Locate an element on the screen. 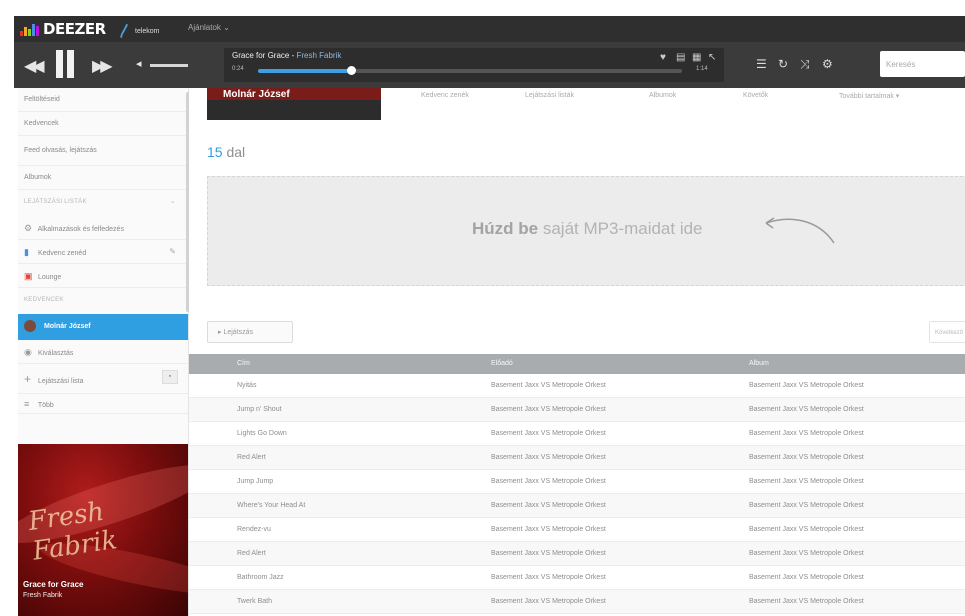 This screenshot has height=616, width=965. tab-more: További tartalmak ▾ is located at coordinates (869, 96).